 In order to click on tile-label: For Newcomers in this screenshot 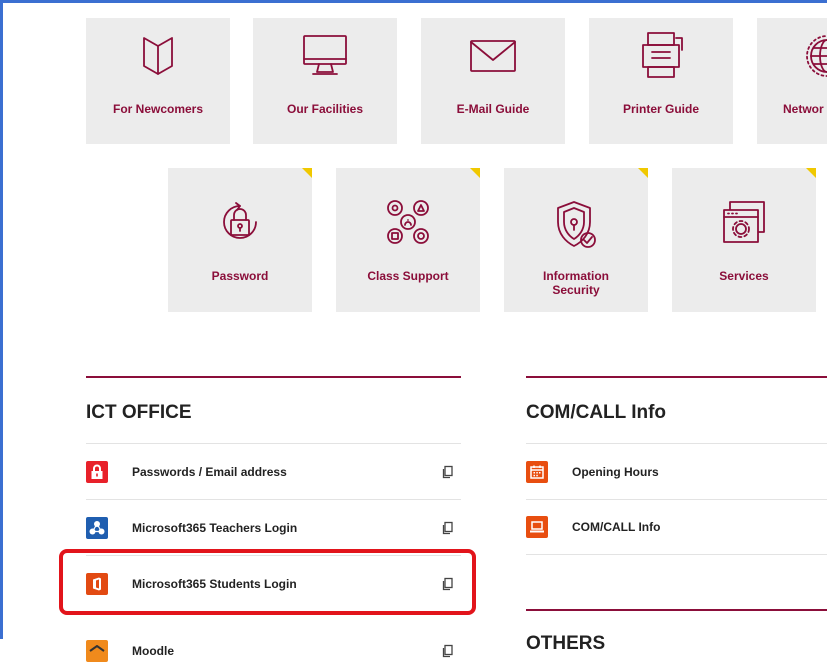, I will do `click(158, 109)`.